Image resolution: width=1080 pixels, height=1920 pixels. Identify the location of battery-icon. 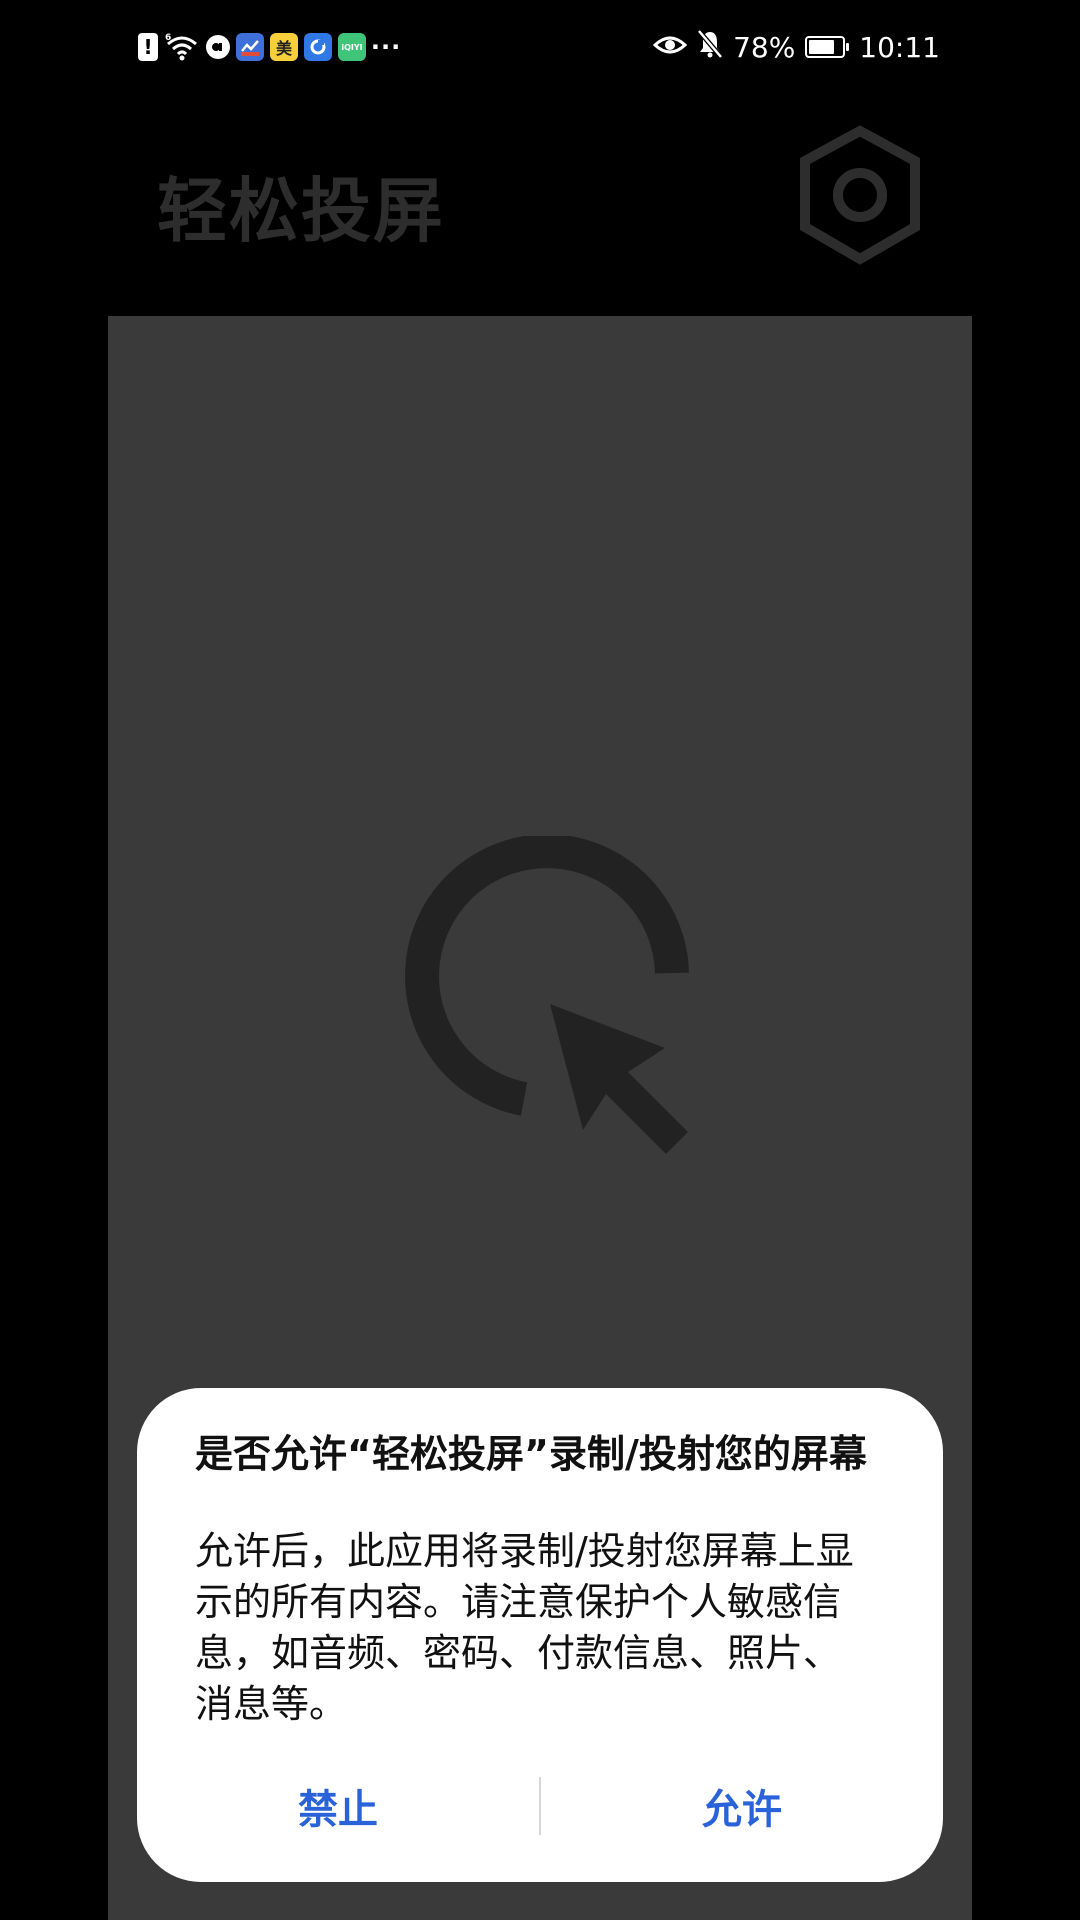
(827, 47).